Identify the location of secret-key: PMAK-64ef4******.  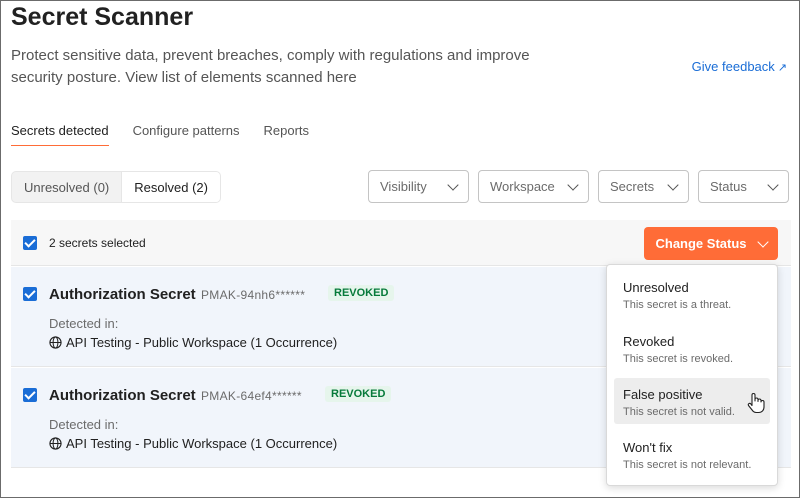
(251, 396).